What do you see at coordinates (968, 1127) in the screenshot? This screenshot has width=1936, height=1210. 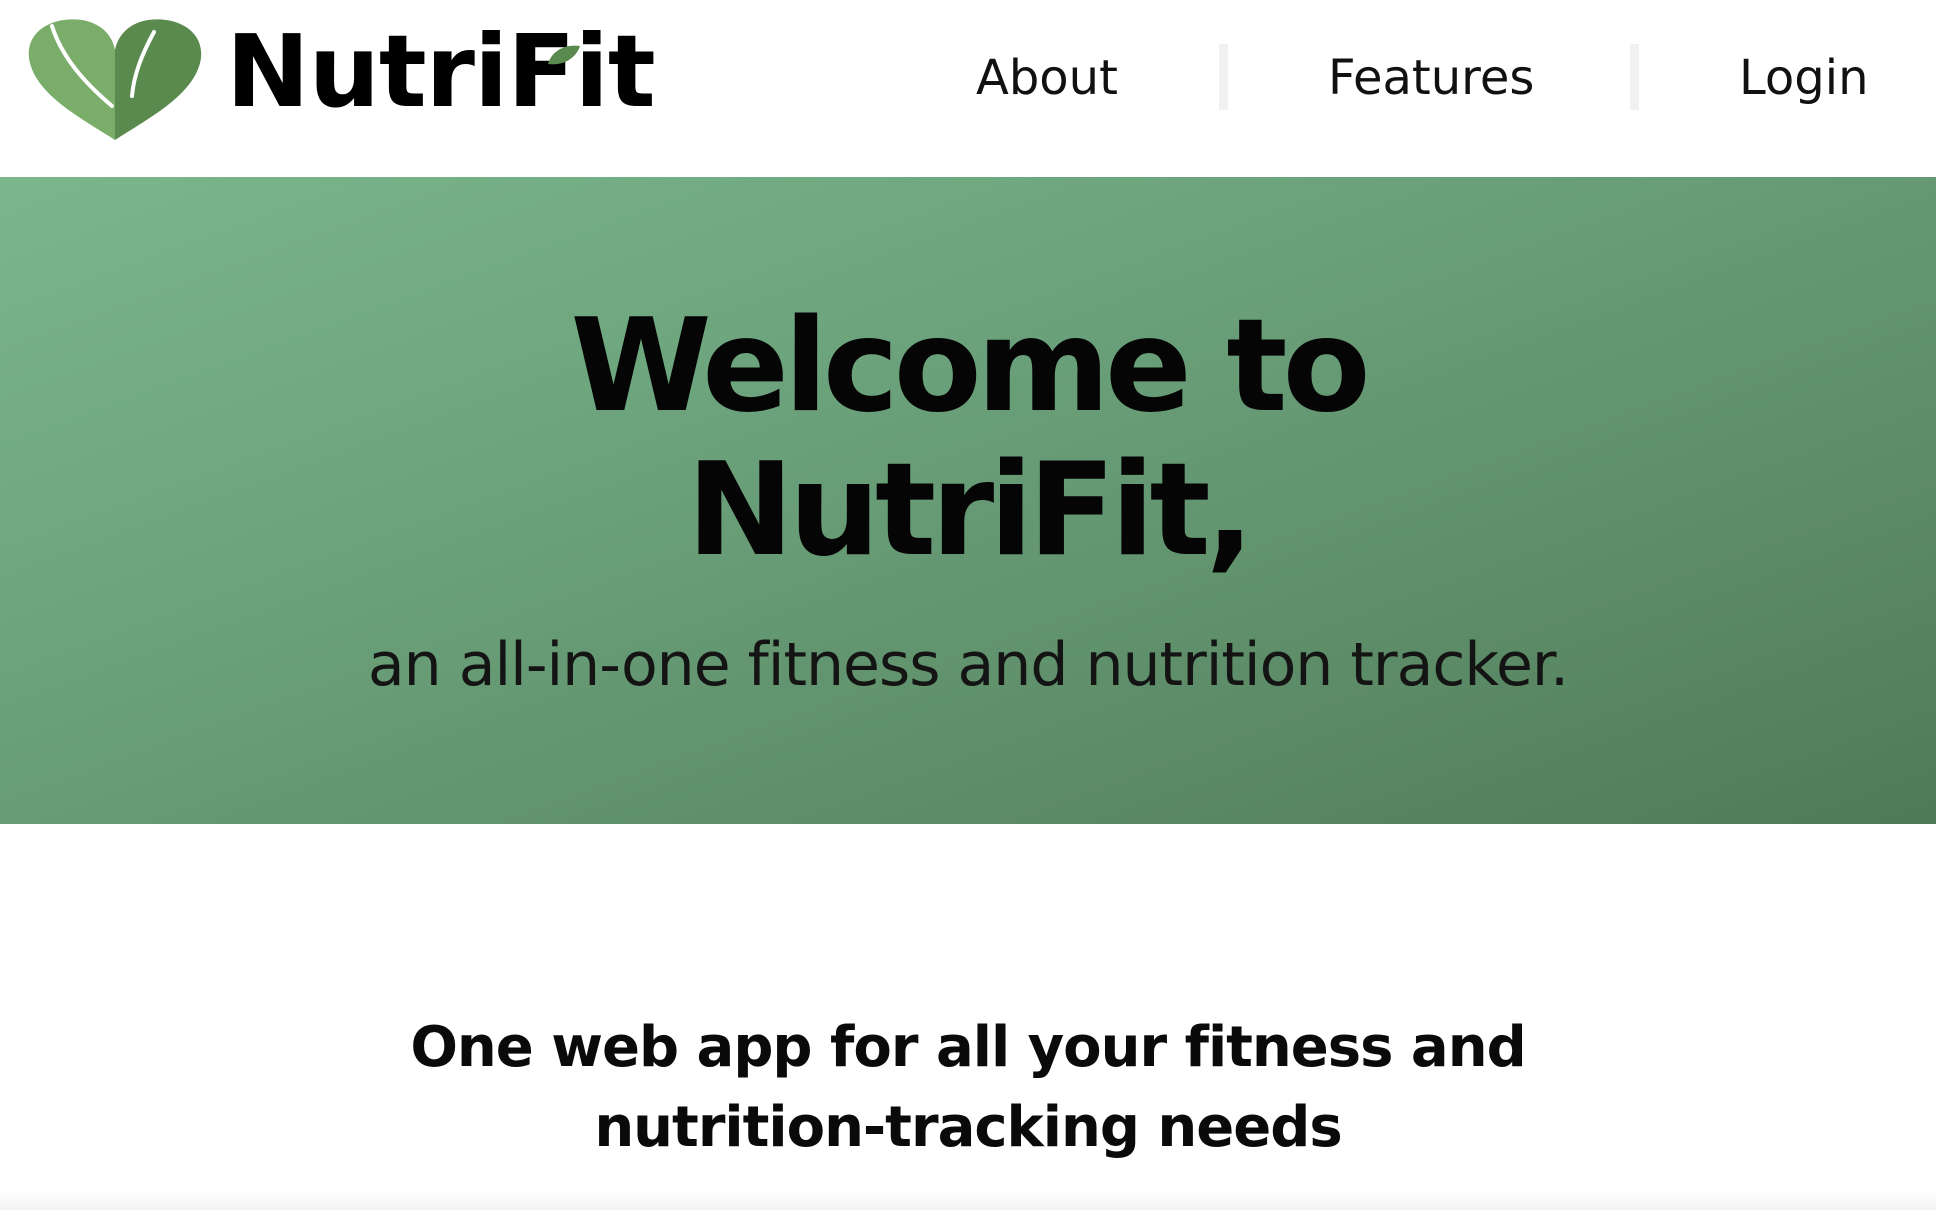 I see `tagline-line2: nutrition-tracking needs` at bounding box center [968, 1127].